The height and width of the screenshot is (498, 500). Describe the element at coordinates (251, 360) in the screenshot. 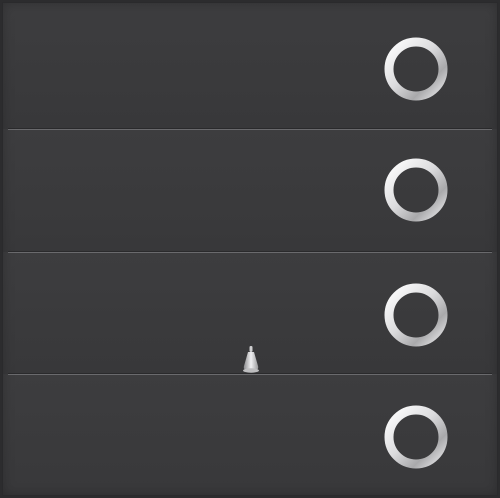

I see `handle-icon` at that location.